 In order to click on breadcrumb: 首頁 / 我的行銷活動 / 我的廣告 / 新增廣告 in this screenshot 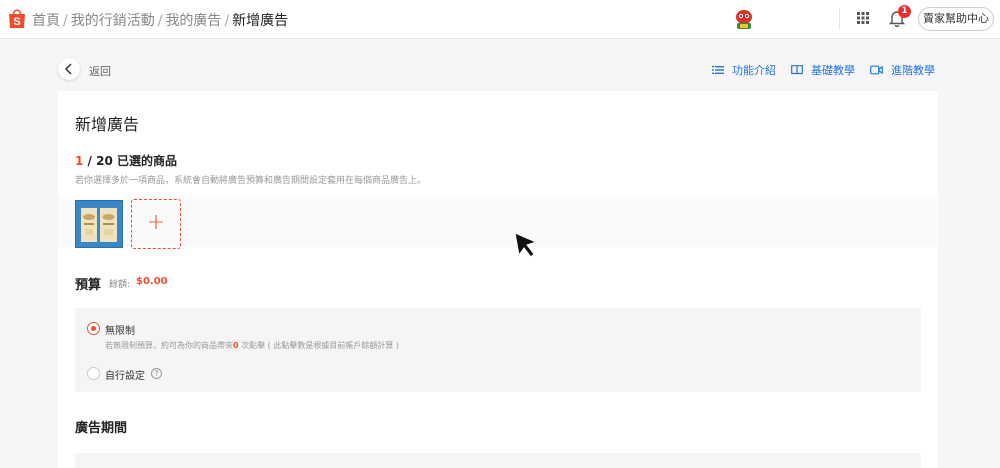, I will do `click(160, 20)`.